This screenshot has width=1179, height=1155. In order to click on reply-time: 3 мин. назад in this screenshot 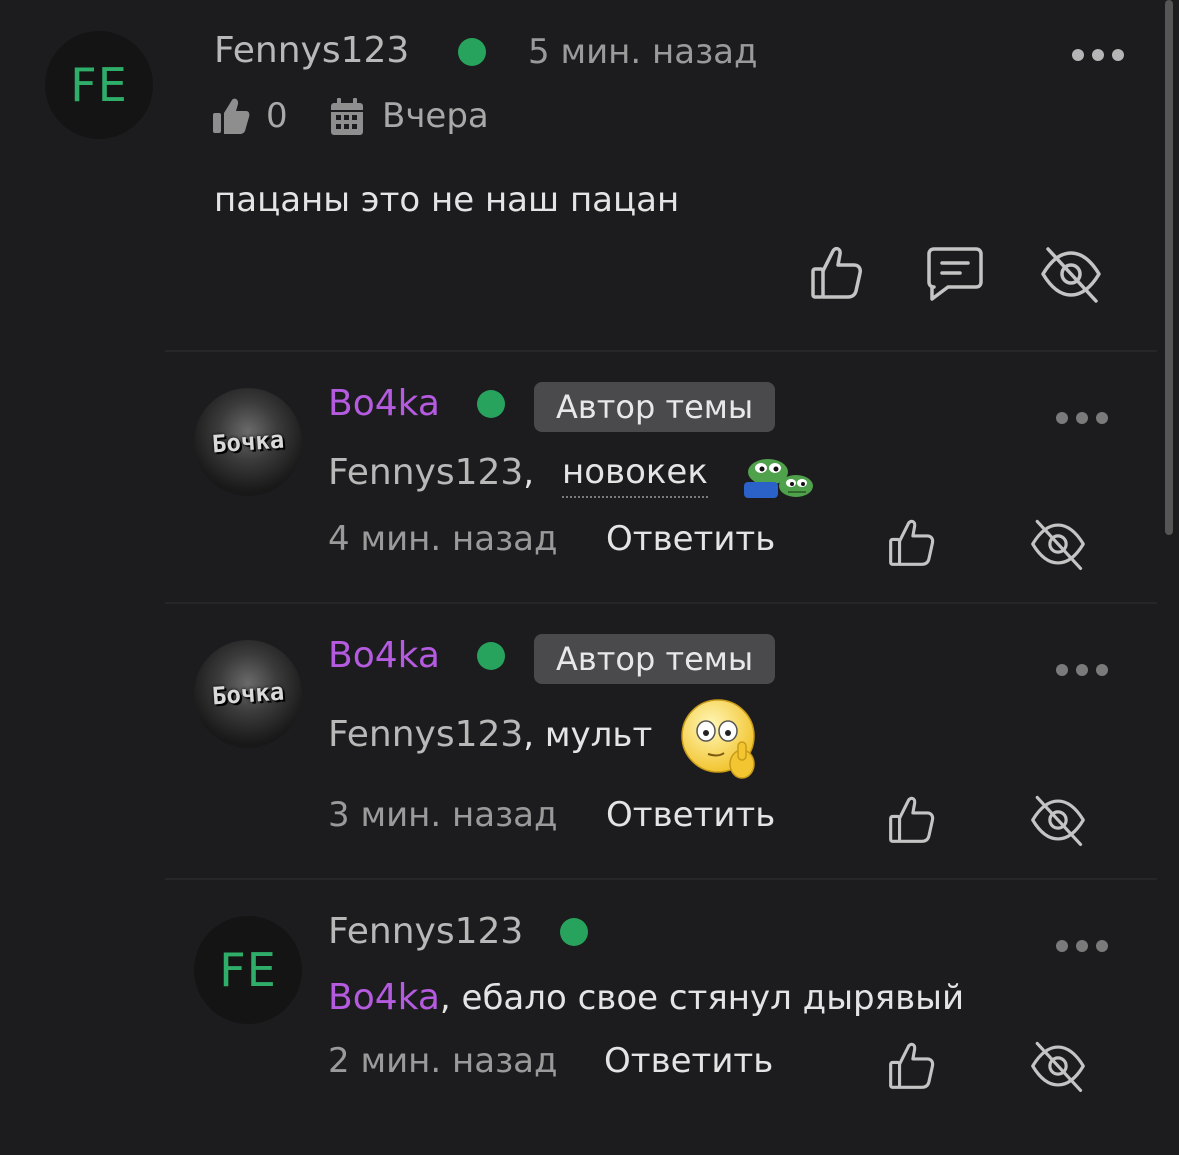, I will do `click(443, 815)`.